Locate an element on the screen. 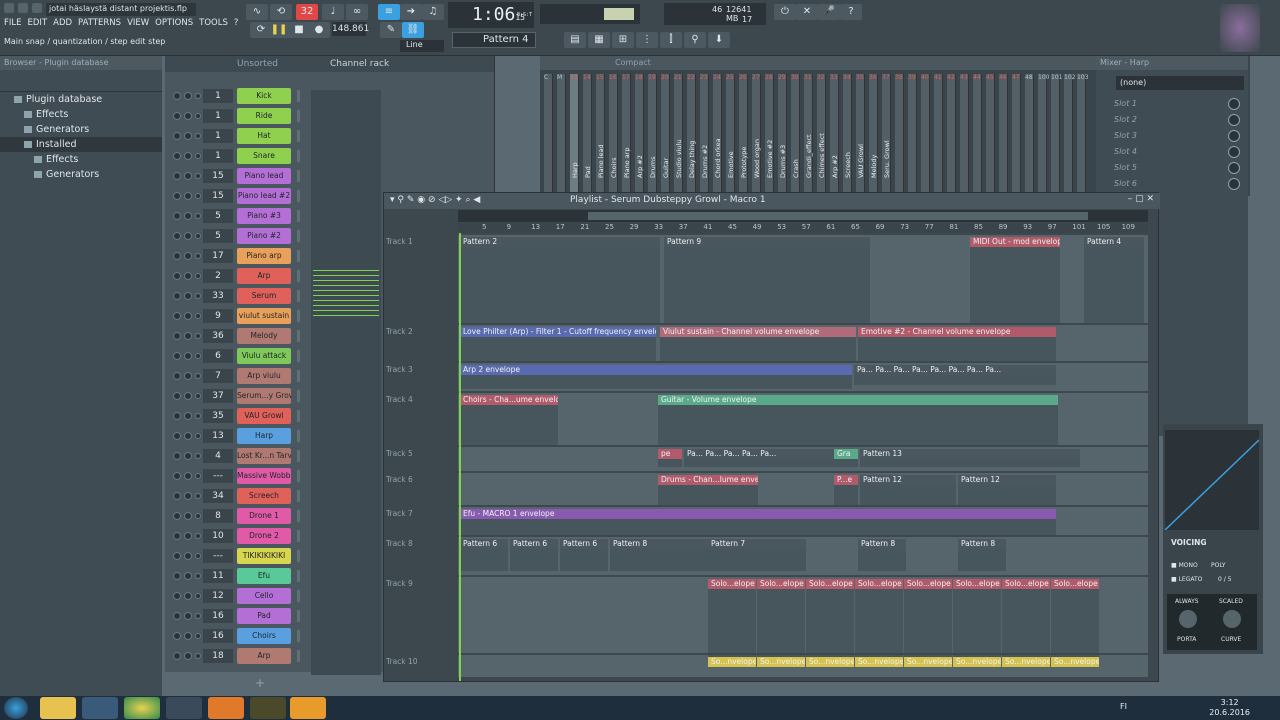 Image resolution: width=1280 pixels, height=720 pixels. mixer-track-number: 4 is located at coordinates (218, 456).